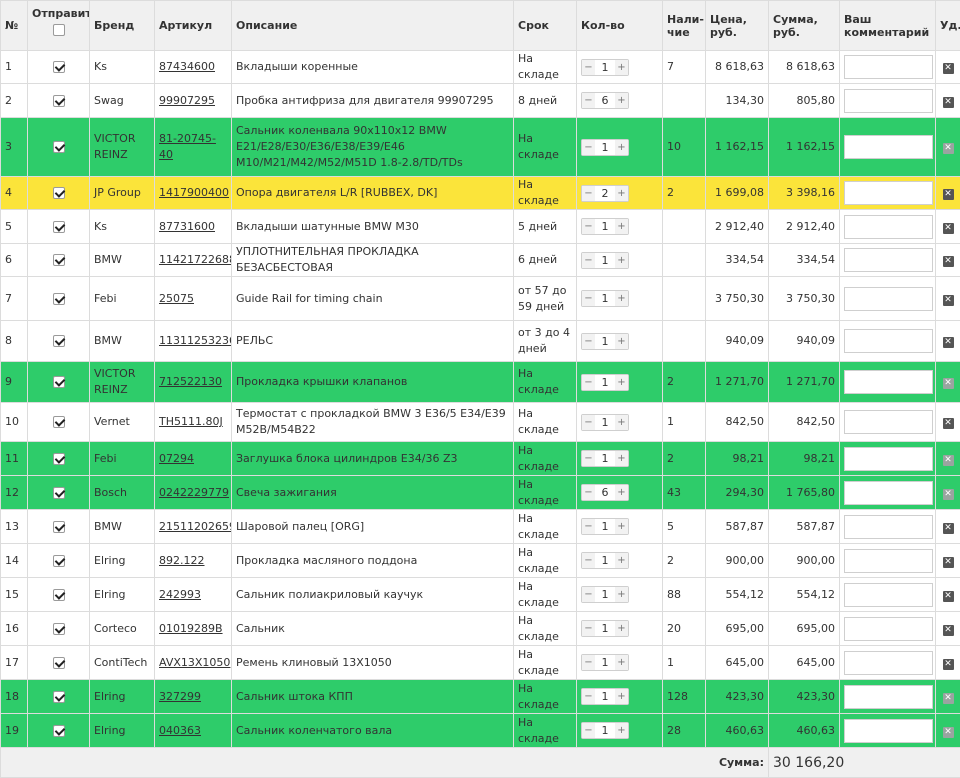 The height and width of the screenshot is (778, 960). I want to click on article-link: 242993, so click(180, 594).